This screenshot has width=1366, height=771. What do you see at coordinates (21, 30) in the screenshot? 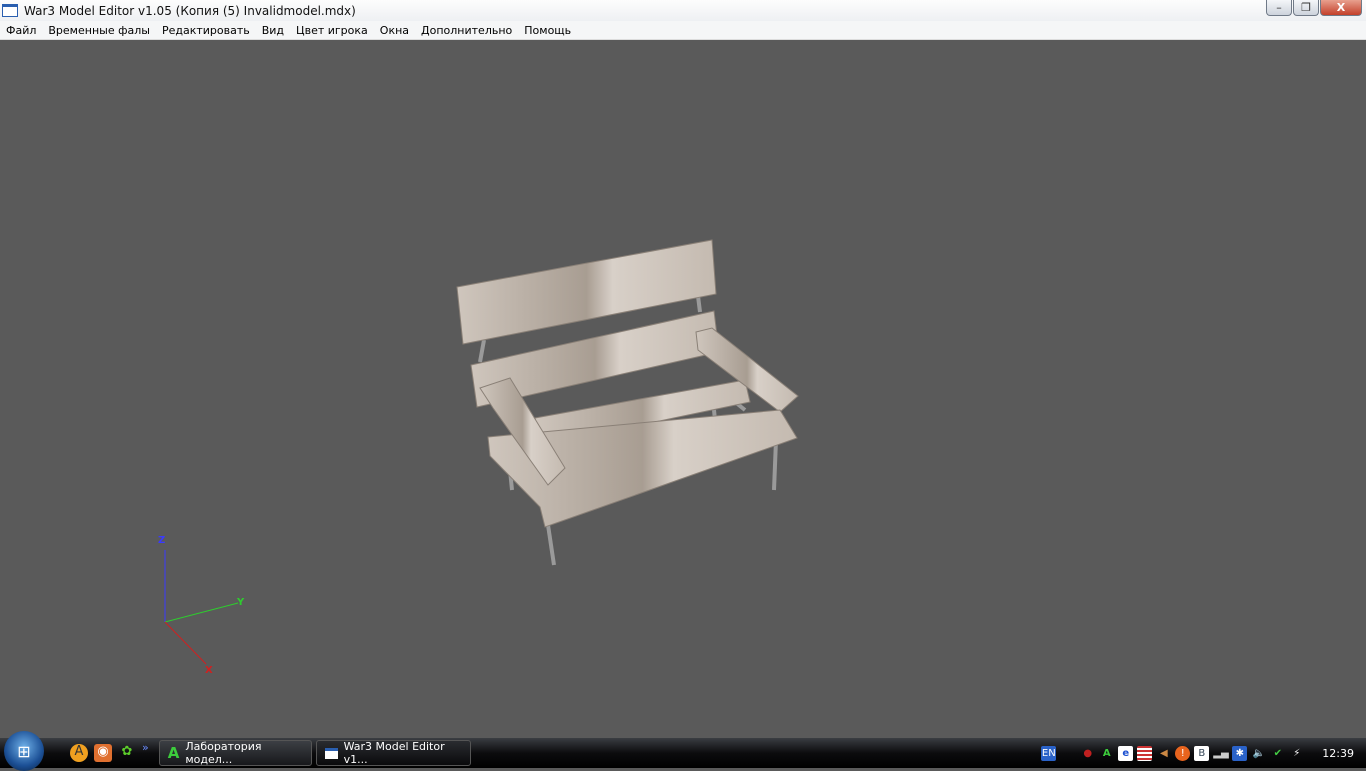
I see `menu-file: Файл` at bounding box center [21, 30].